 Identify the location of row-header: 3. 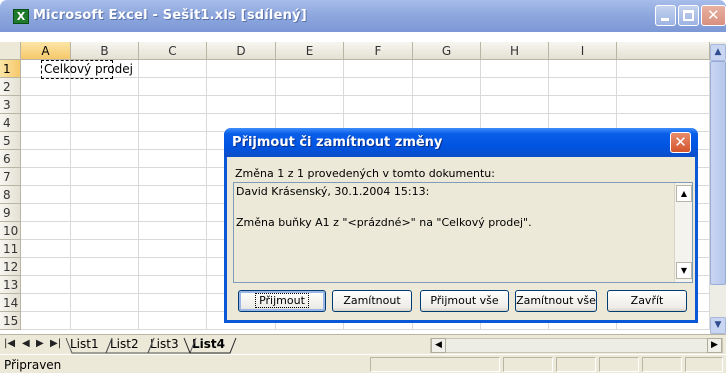
(10, 105).